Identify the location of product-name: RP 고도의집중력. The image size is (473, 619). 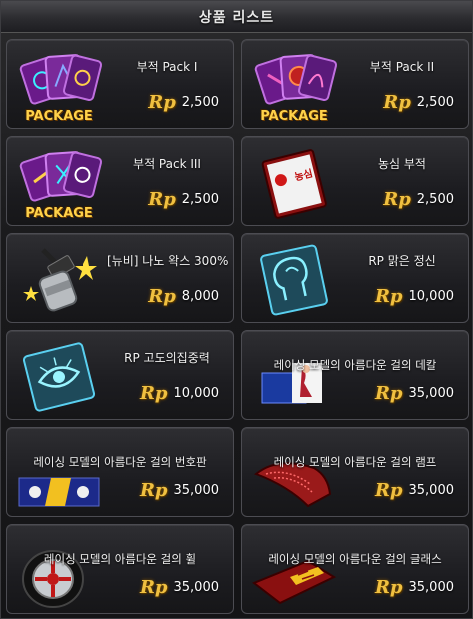
(167, 358).